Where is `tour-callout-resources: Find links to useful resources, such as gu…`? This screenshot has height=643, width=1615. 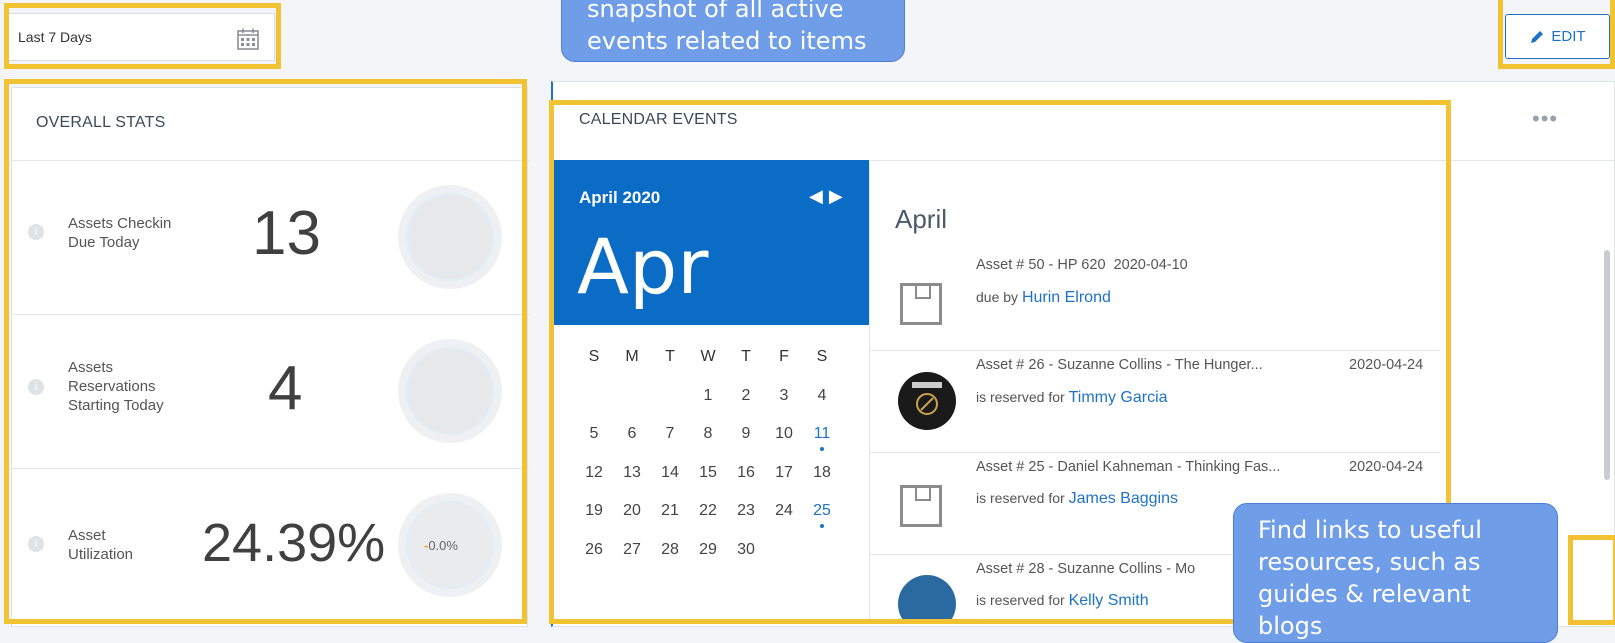
tour-callout-resources: Find links to useful resources, such as gu… is located at coordinates (1395, 573).